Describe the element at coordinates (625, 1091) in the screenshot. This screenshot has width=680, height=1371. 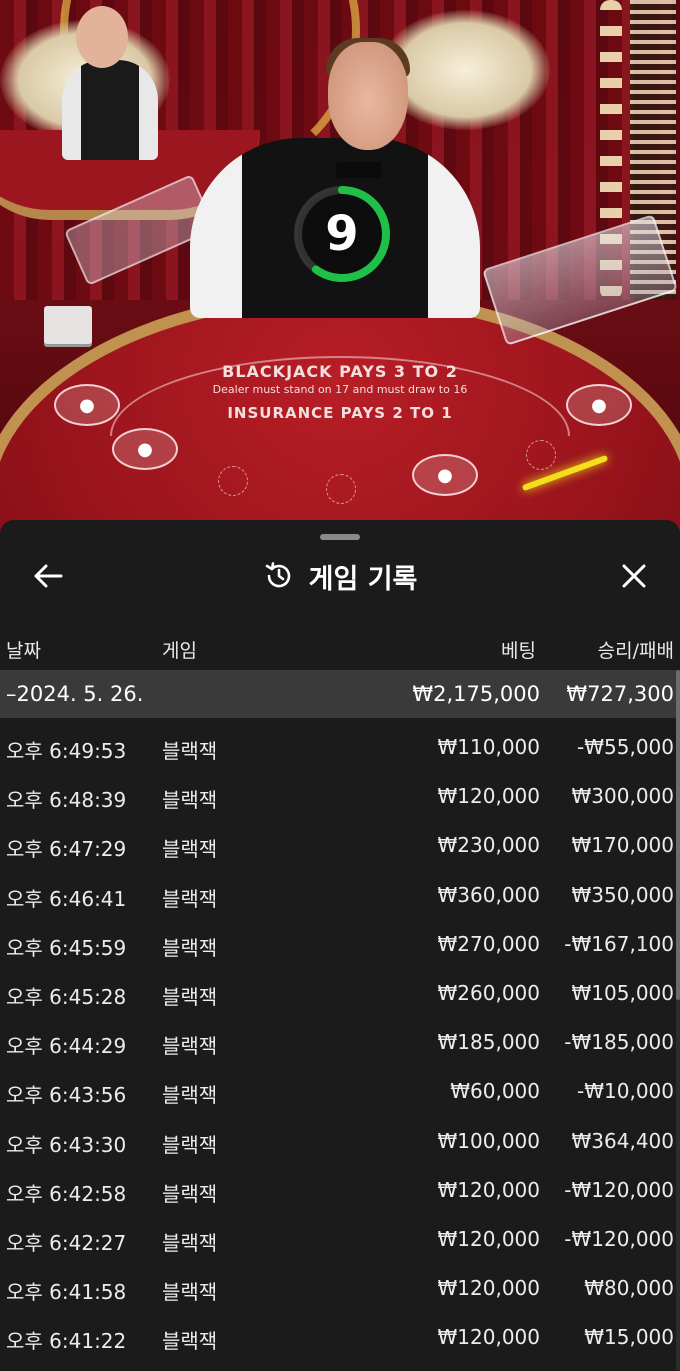
I see `row-result: -₩10,000` at that location.